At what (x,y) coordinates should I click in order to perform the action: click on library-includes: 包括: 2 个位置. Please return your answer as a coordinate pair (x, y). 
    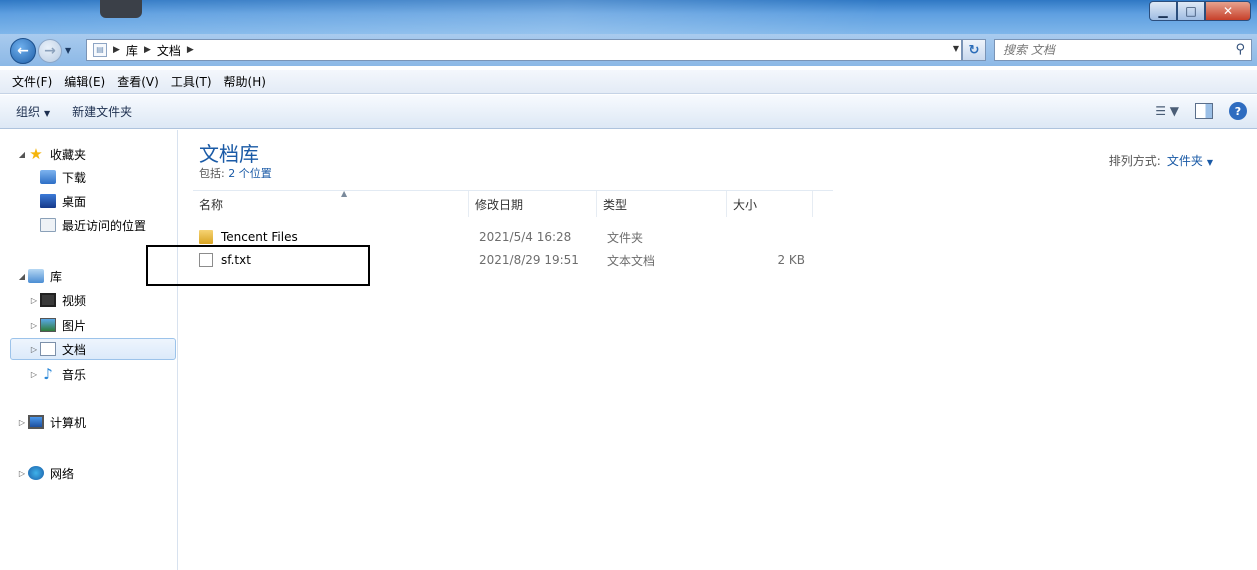
    Looking at the image, I should click on (235, 173).